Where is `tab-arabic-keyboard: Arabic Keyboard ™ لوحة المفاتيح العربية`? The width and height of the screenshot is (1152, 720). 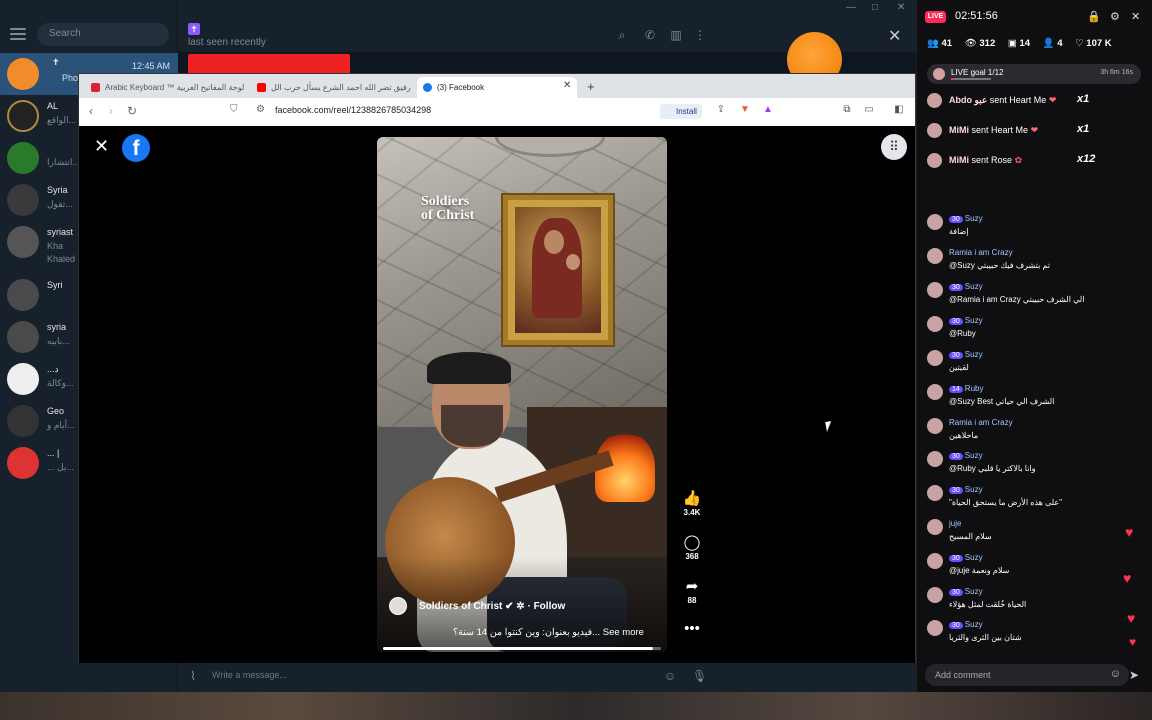
tab-arabic-keyboard: Arabic Keyboard ™ لوحة المفاتيح العربية is located at coordinates (165, 87).